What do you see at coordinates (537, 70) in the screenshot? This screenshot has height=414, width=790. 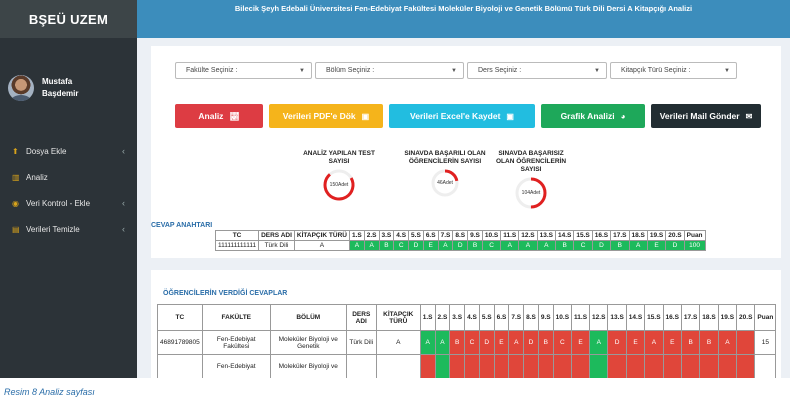 I see `course-select: Ders Seçiniz : ▼` at bounding box center [537, 70].